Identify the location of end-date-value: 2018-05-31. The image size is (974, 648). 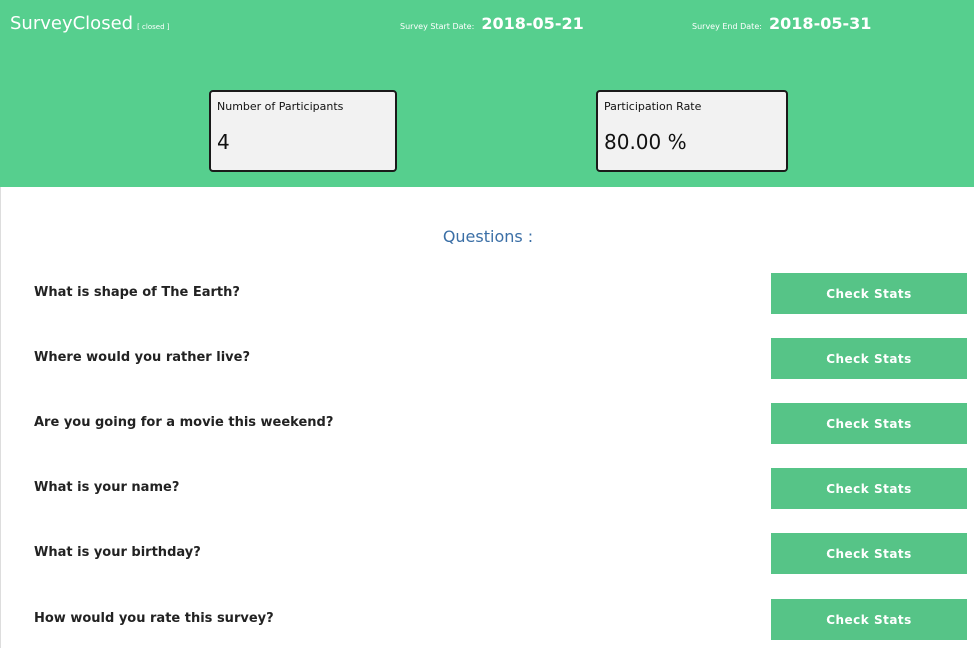
(820, 23).